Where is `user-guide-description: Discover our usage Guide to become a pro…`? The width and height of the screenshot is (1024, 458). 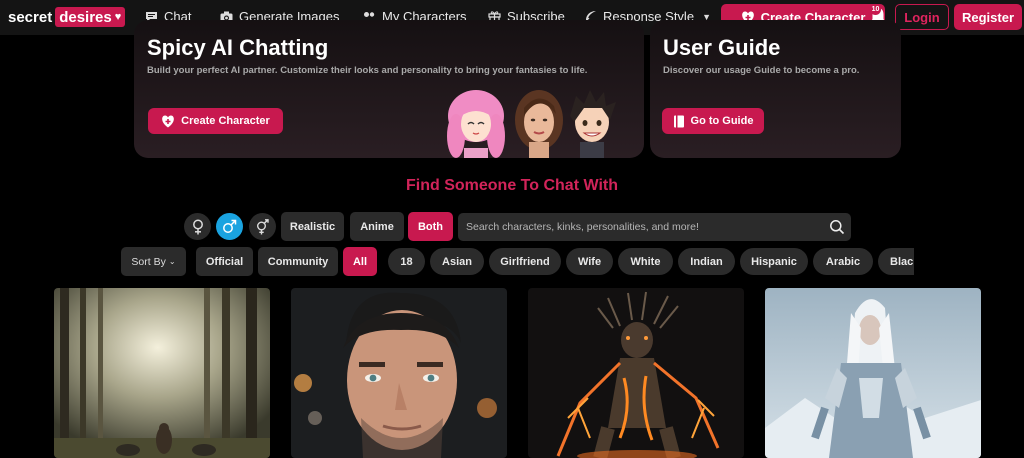
user-guide-description: Discover our usage Guide to become a pro… is located at coordinates (761, 70).